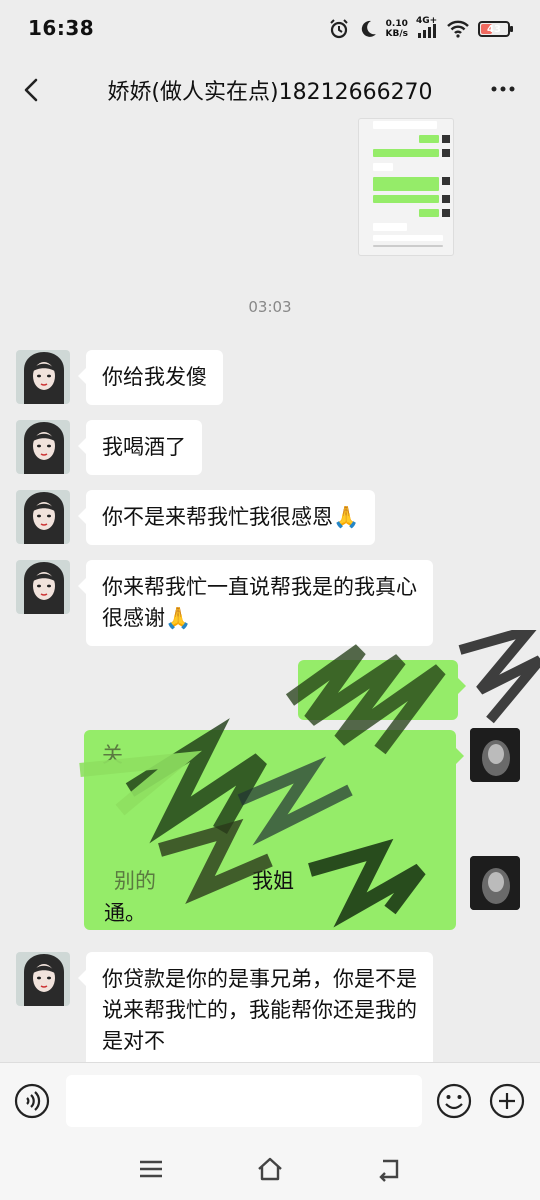  I want to click on chat-header: 娇娇(做人实在点)18212666270, so click(270, 90).